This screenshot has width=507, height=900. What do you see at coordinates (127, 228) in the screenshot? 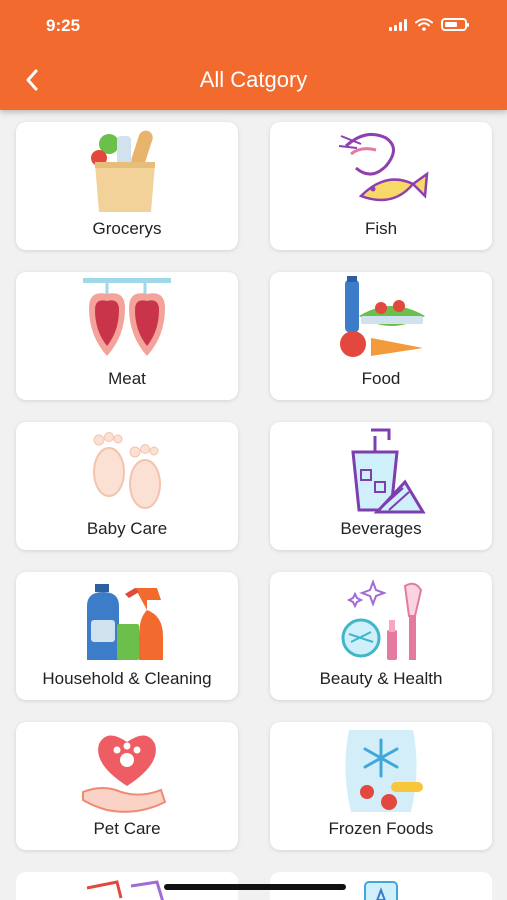
I see `category-label: Grocerys` at bounding box center [127, 228].